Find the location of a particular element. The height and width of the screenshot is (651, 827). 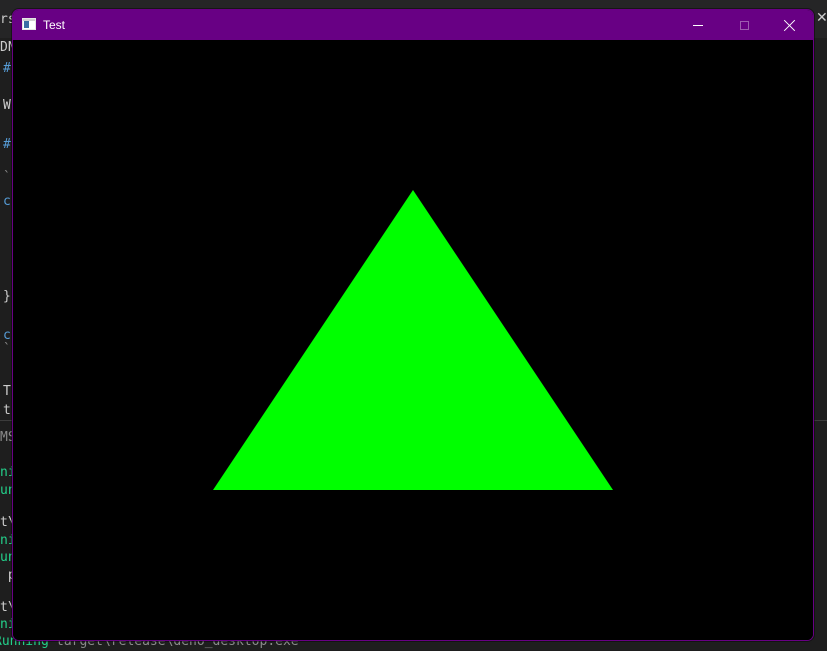

bg-text-fragment: W is located at coordinates (7, 105).